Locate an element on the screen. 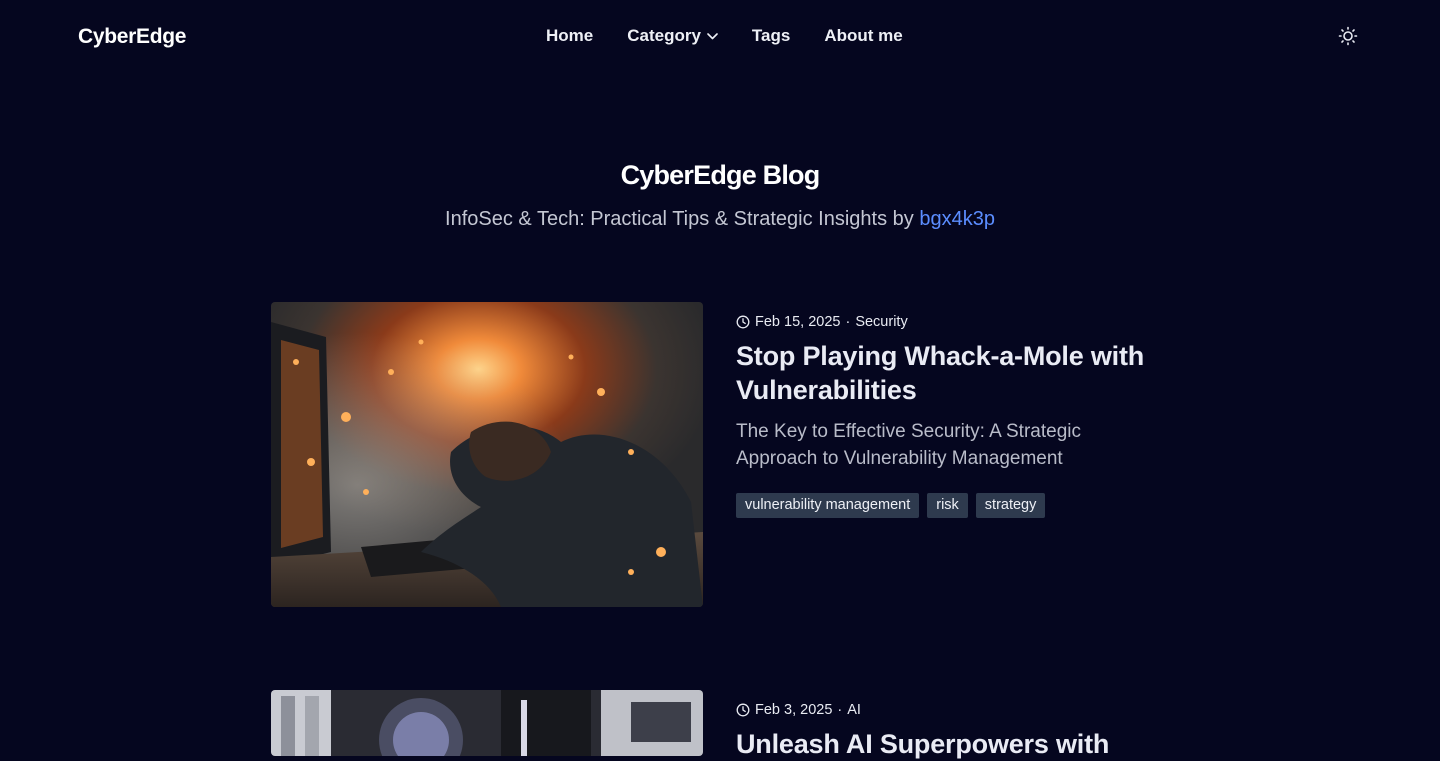 The width and height of the screenshot is (1440, 761). post-meta: Feb 3, 2025 · AI is located at coordinates (951, 710).